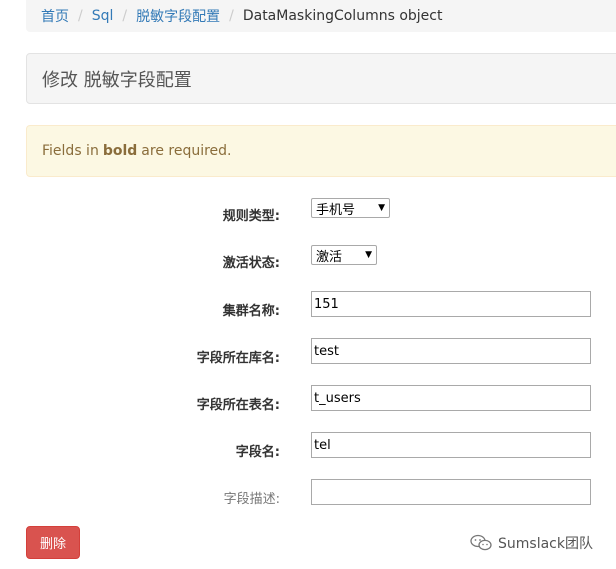 This screenshot has width=616, height=569. Describe the element at coordinates (336, 210) in the screenshot. I see `rule-type-value: 手机号` at that location.